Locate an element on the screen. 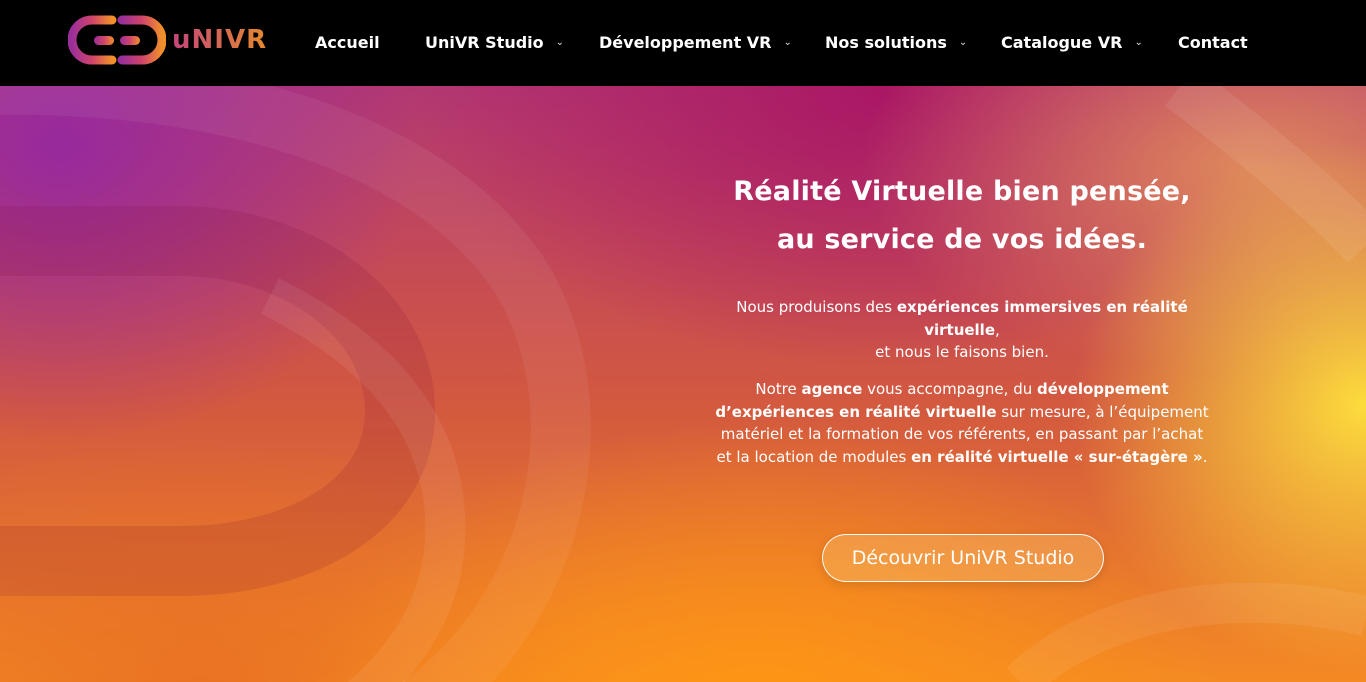  nav-item-label: Développement VR is located at coordinates (685, 42).